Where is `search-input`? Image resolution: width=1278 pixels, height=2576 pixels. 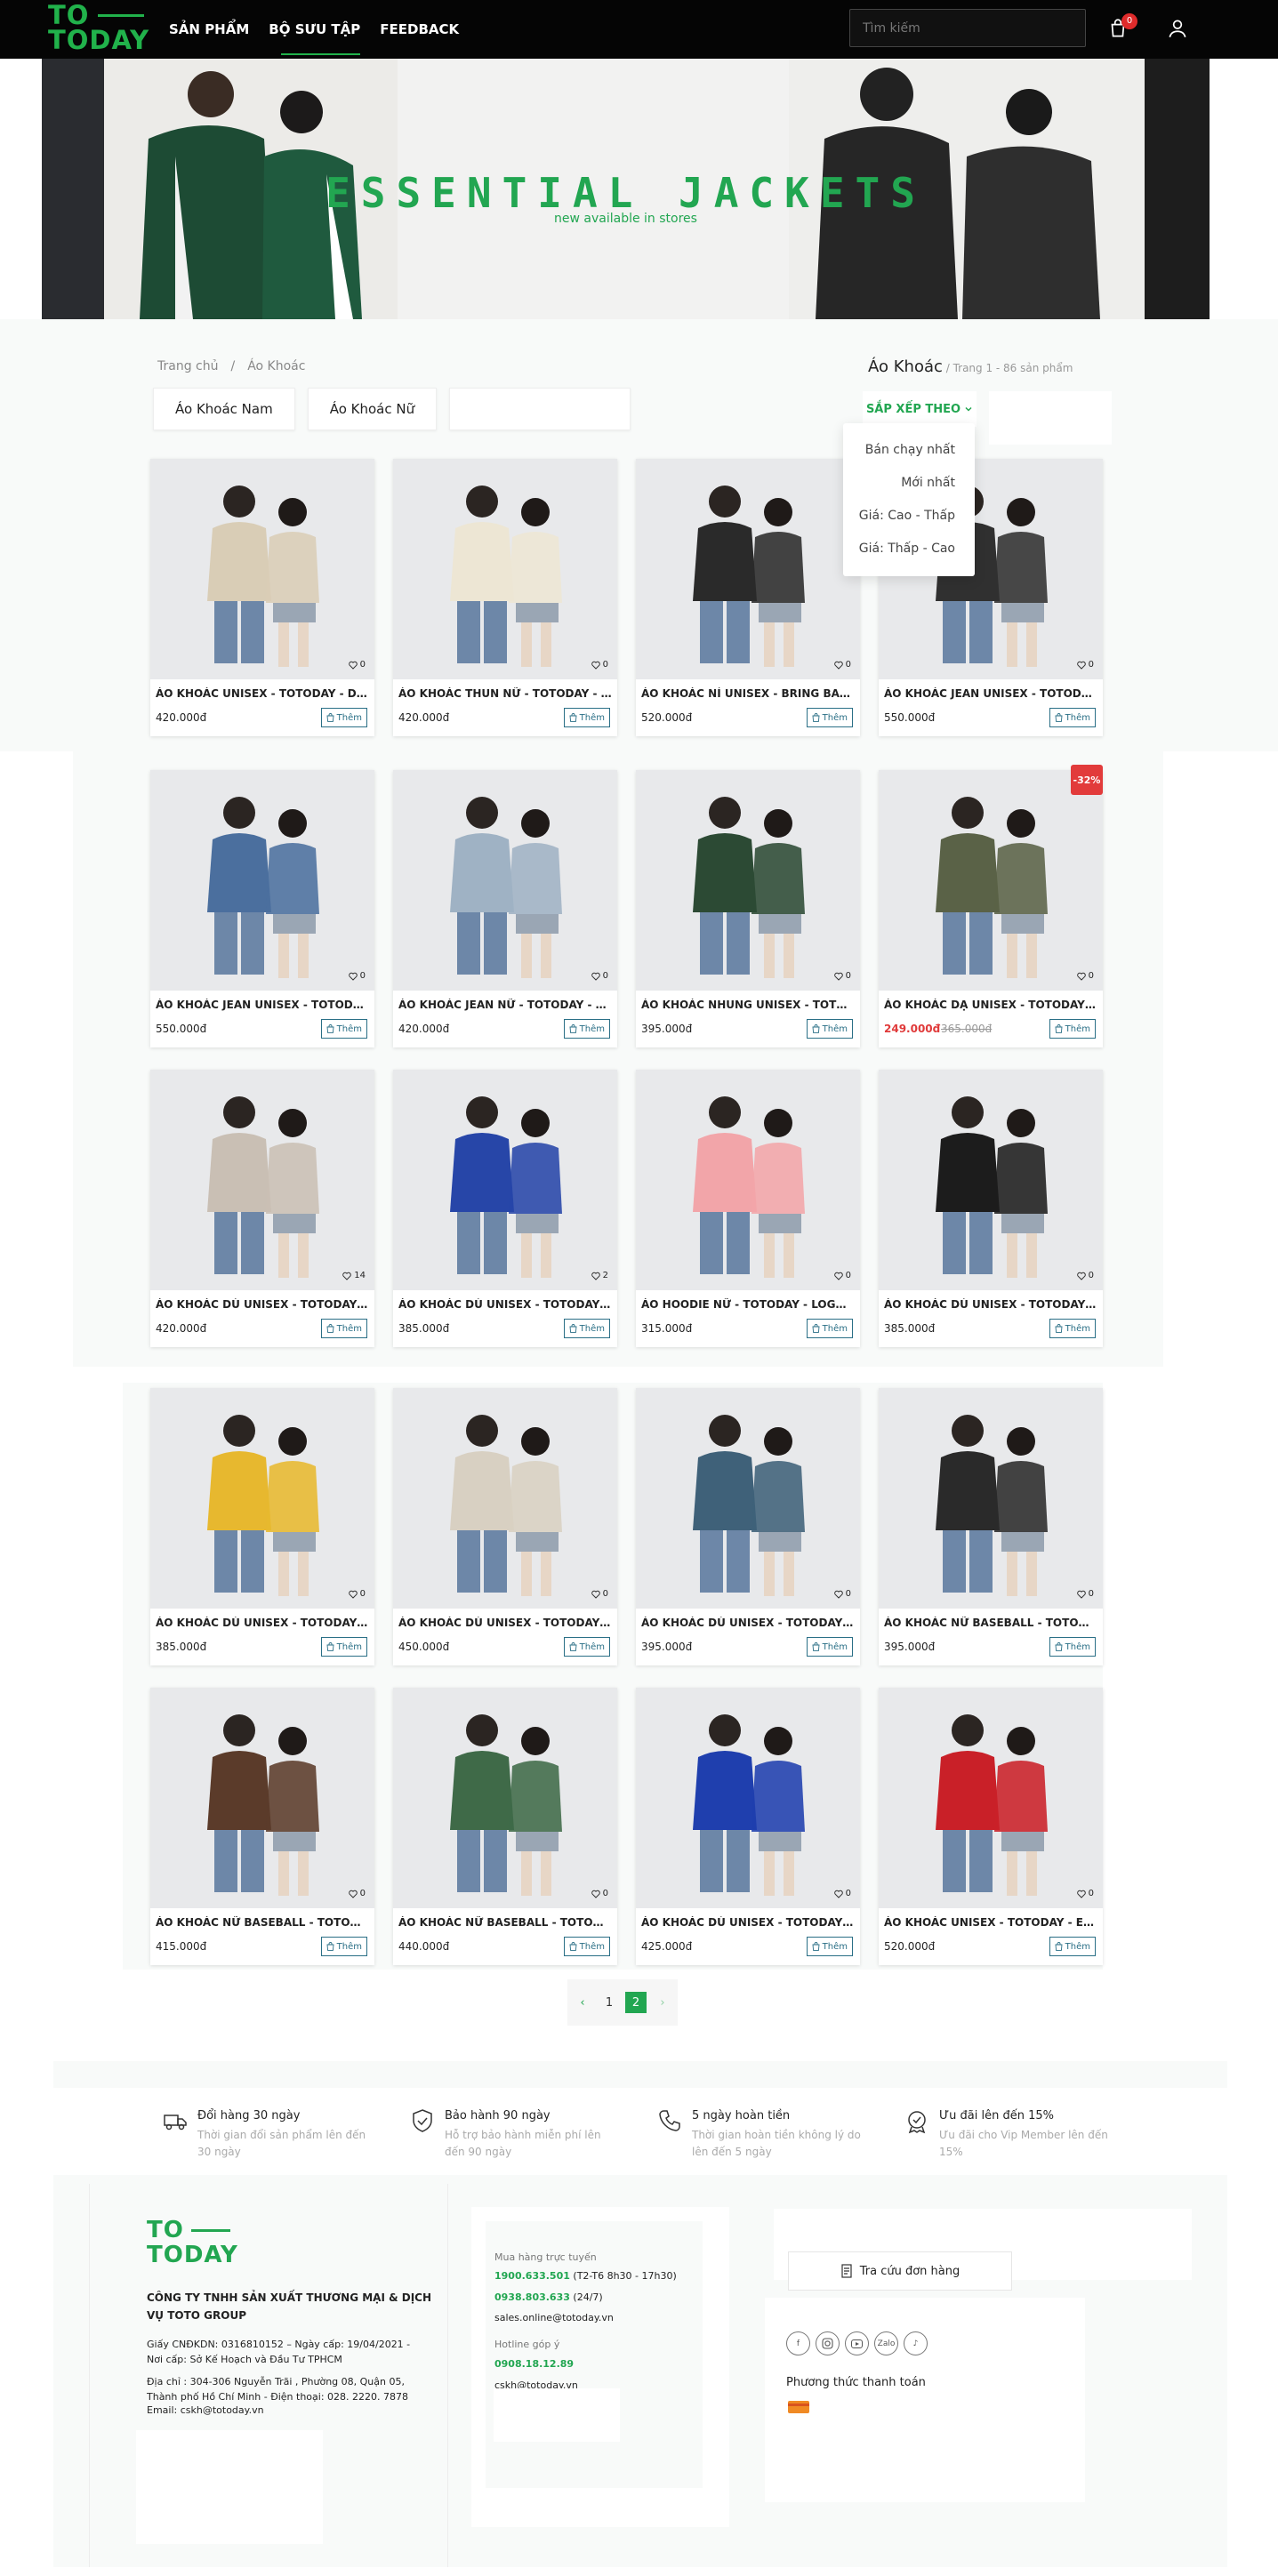 search-input is located at coordinates (967, 28).